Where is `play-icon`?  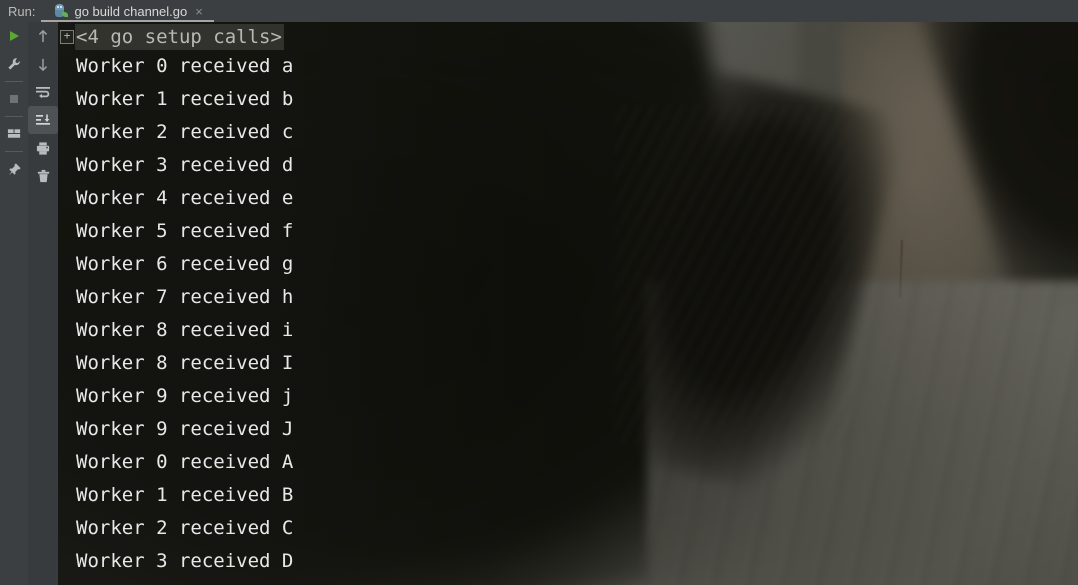
play-icon is located at coordinates (14, 36).